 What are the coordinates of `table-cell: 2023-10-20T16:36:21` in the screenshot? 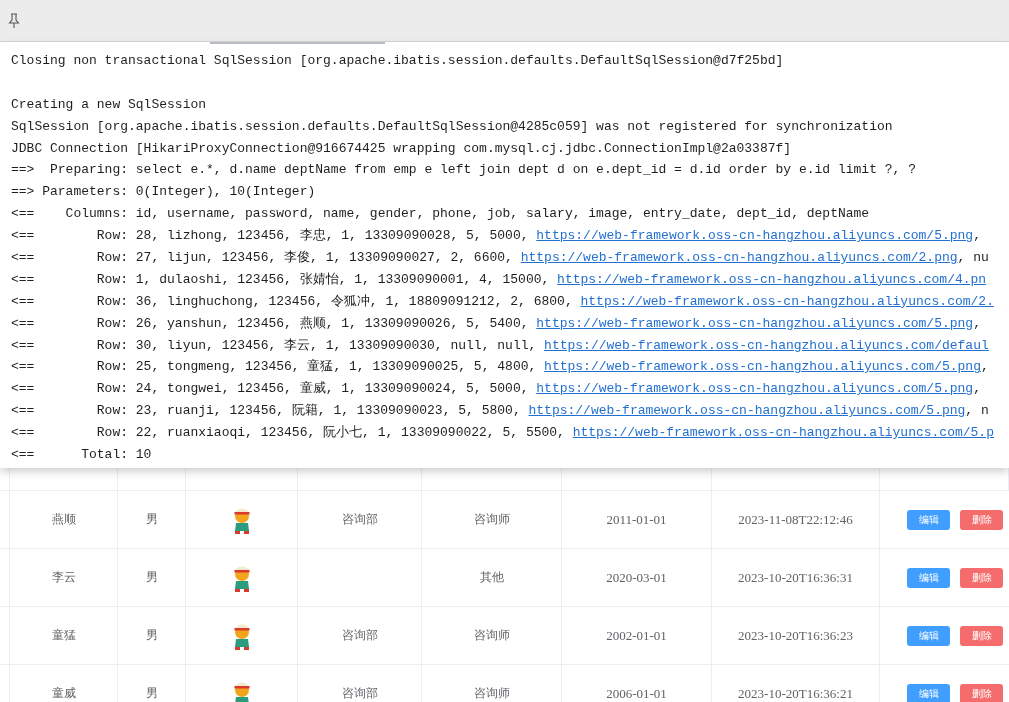 It's located at (795, 693).